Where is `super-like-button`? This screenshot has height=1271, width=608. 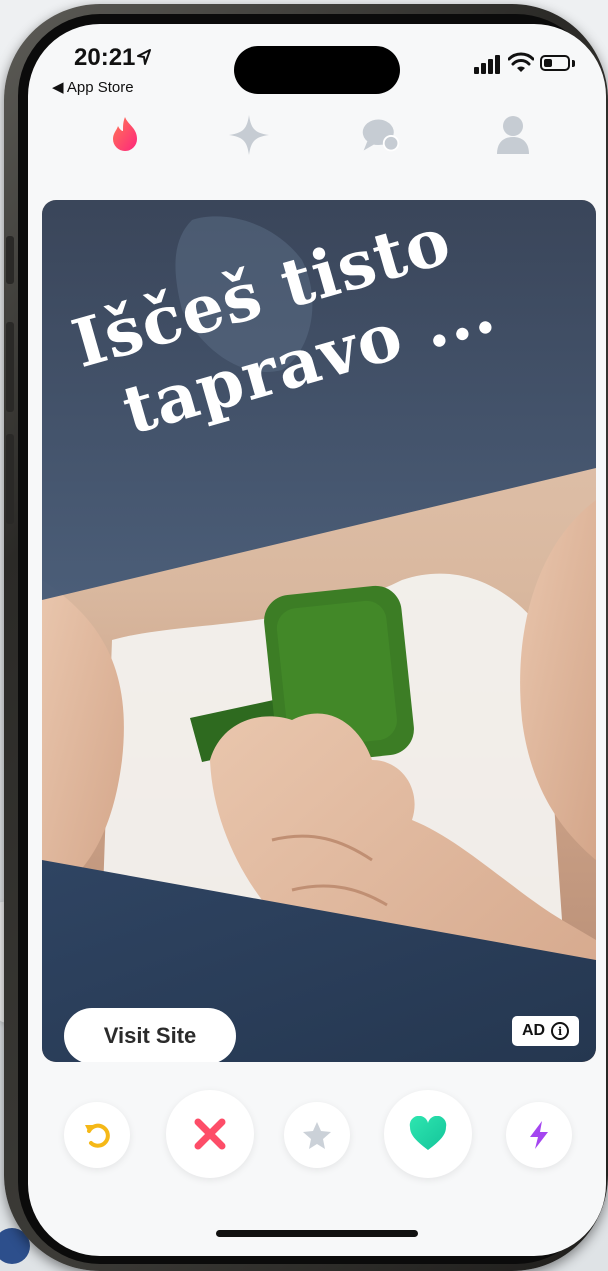
super-like-button is located at coordinates (317, 1135).